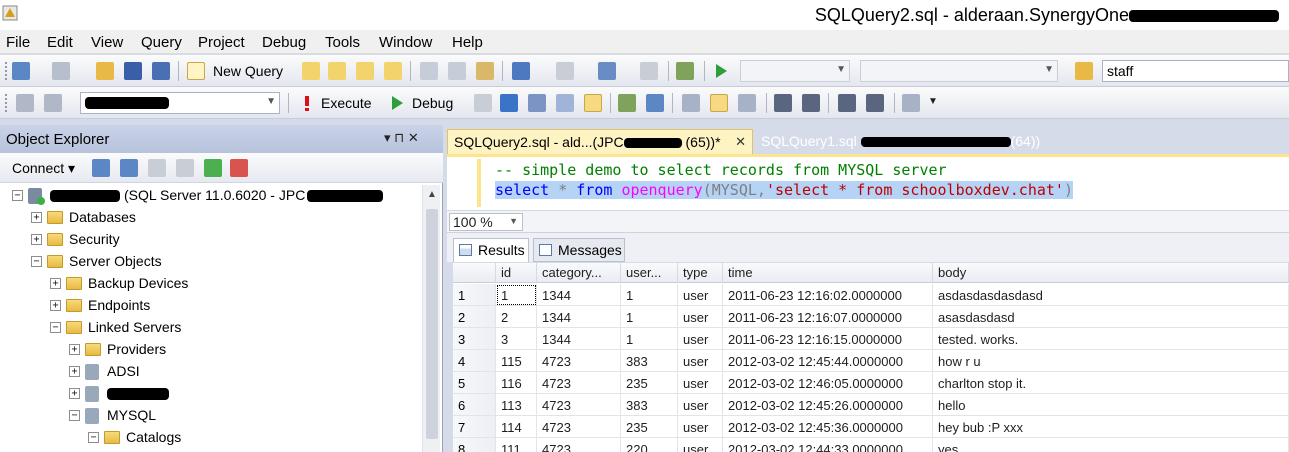  What do you see at coordinates (516, 405) in the screenshot?
I see `grid-cell: 113` at bounding box center [516, 405].